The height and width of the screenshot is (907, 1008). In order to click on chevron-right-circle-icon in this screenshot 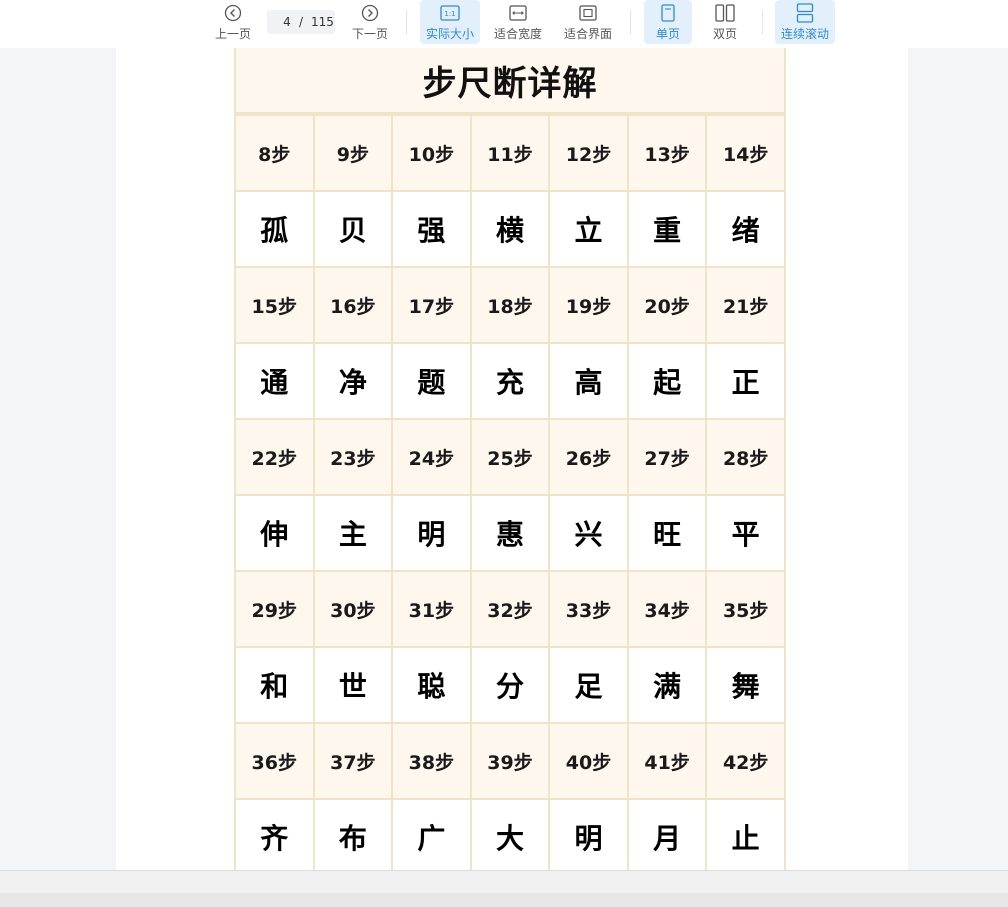, I will do `click(370, 13)`.